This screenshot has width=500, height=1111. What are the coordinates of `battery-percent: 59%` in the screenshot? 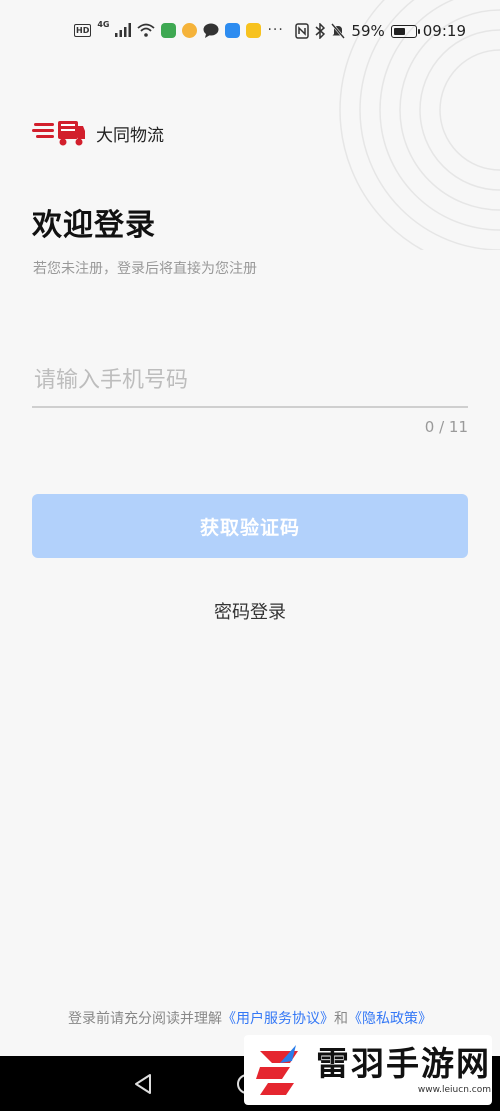 It's located at (368, 31).